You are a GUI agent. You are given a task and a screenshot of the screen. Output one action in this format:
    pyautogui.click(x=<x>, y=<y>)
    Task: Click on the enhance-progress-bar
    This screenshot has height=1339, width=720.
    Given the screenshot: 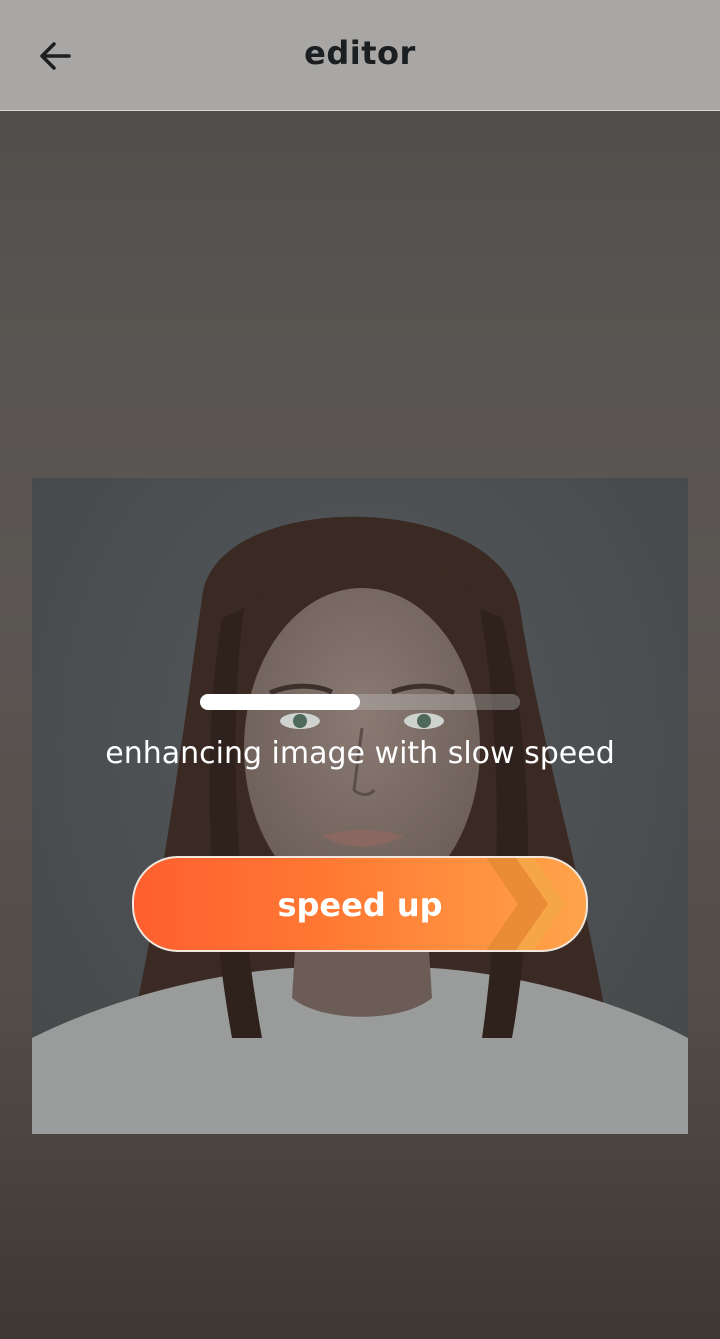 What is the action you would take?
    pyautogui.click(x=360, y=702)
    